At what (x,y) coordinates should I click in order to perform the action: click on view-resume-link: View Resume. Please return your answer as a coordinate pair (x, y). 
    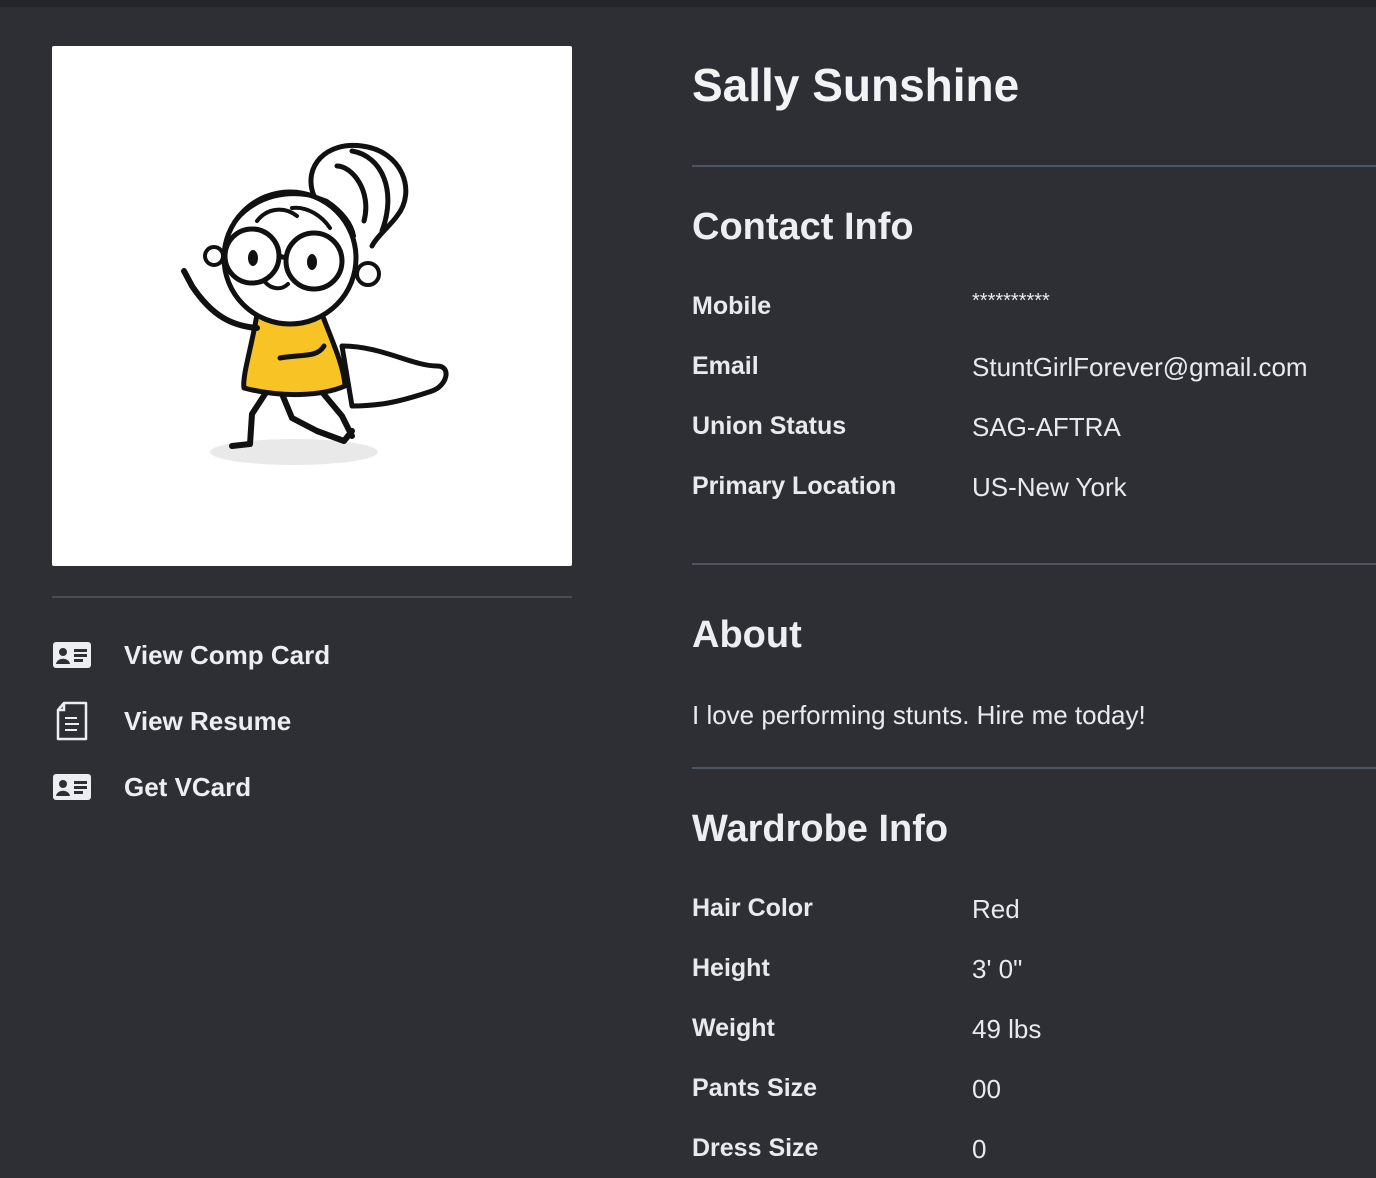
    Looking at the image, I should click on (312, 721).